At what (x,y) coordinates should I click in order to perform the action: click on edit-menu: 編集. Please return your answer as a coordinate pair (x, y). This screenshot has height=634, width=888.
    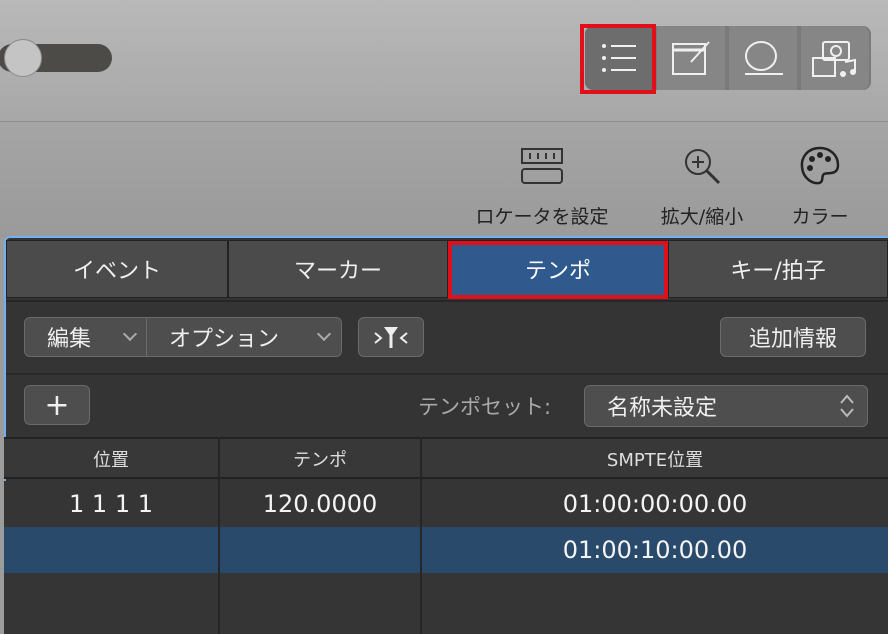
    Looking at the image, I should click on (86, 337).